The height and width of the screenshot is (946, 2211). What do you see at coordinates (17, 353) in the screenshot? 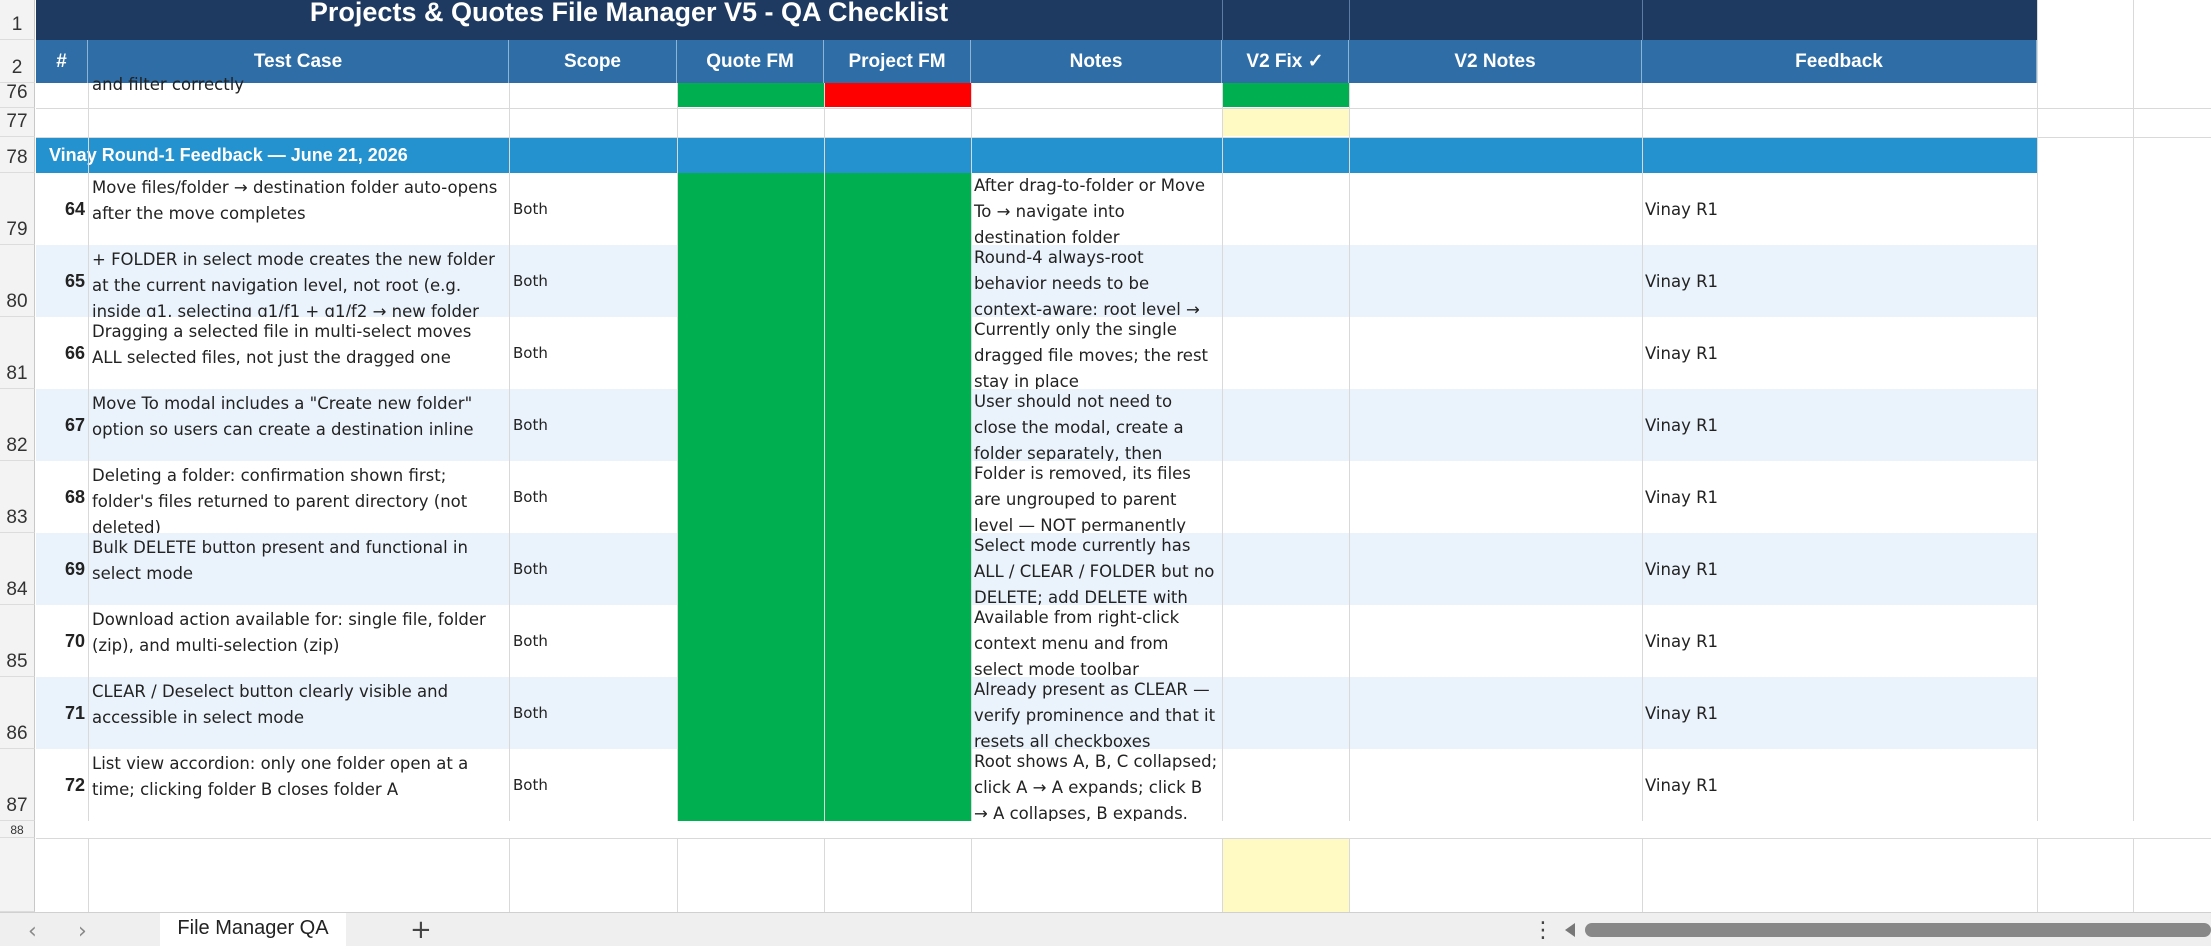
I see `row-header-81: 81` at bounding box center [17, 353].